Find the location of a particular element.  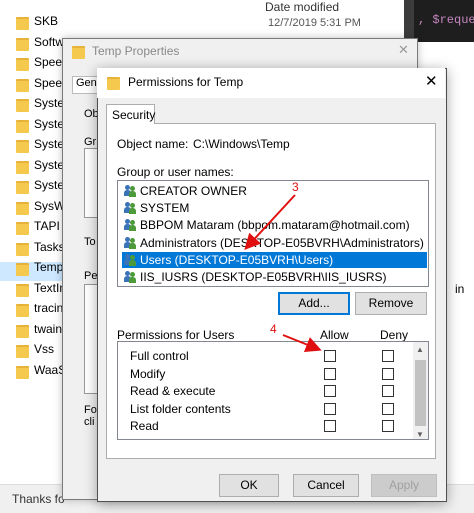

annotation-overlay is located at coordinates (283, 273).